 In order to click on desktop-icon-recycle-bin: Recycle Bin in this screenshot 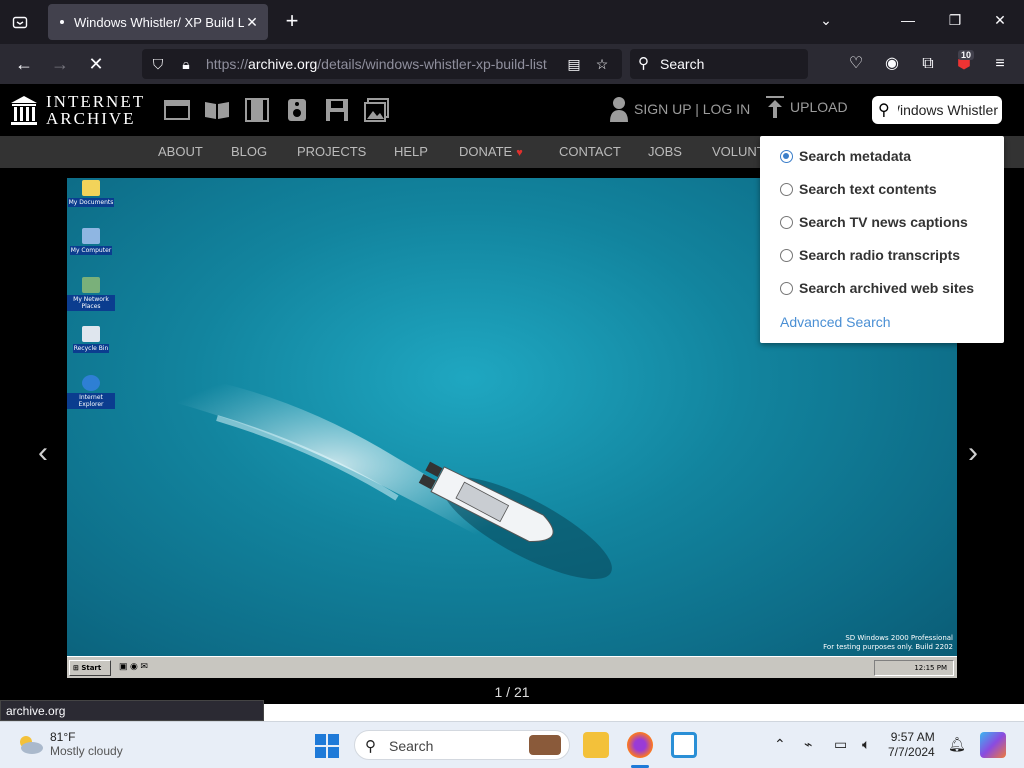, I will do `click(91, 339)`.